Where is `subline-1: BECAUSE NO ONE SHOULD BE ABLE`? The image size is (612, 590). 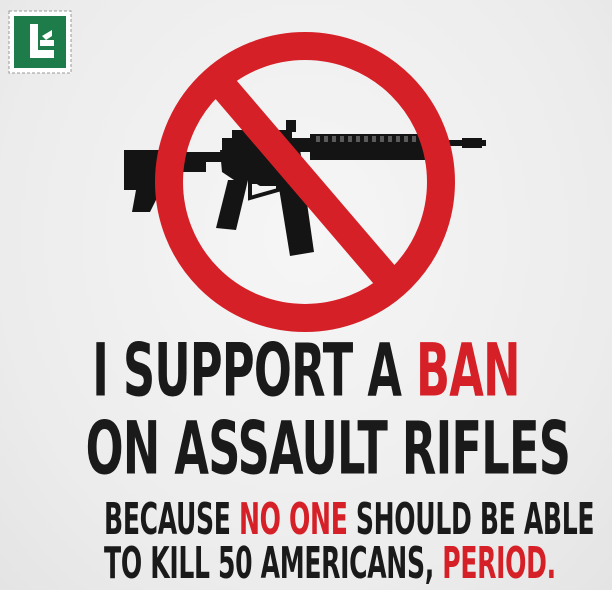
subline-1: BECAUSE NO ONE SHOULD BE ABLE is located at coordinates (349, 519).